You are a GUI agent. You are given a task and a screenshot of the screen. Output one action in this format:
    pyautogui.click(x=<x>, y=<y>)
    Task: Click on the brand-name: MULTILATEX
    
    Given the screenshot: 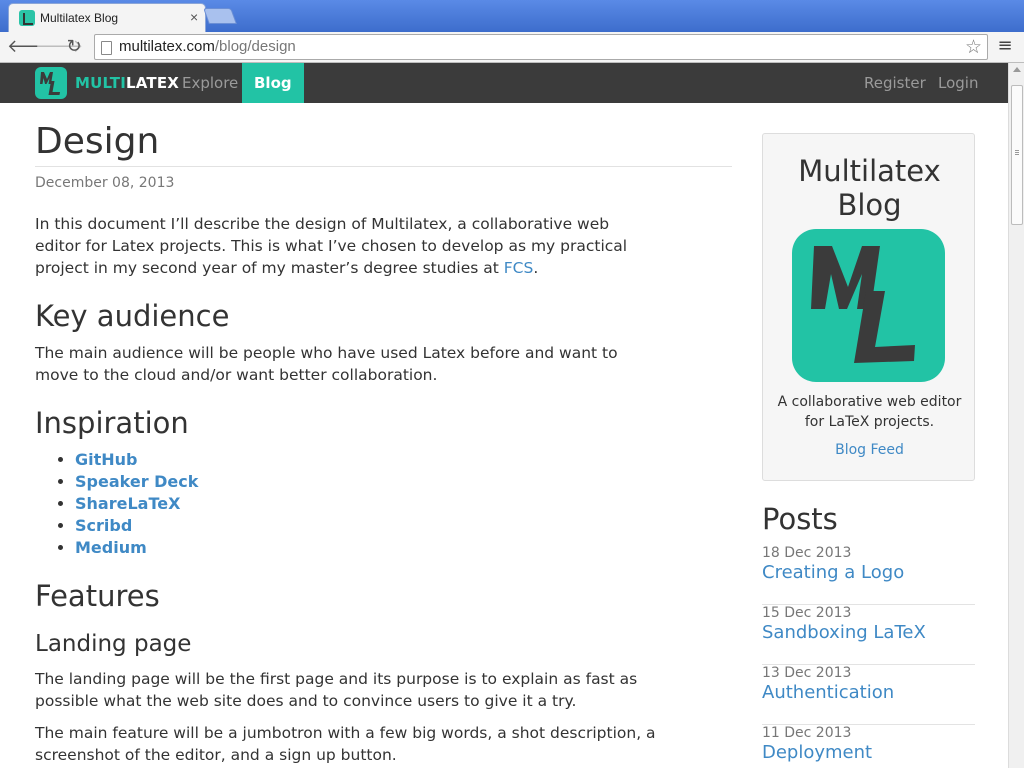 What is the action you would take?
    pyautogui.click(x=127, y=83)
    